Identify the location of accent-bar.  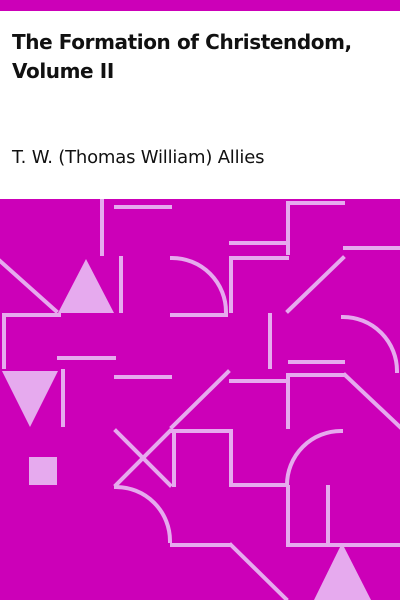
(200, 5).